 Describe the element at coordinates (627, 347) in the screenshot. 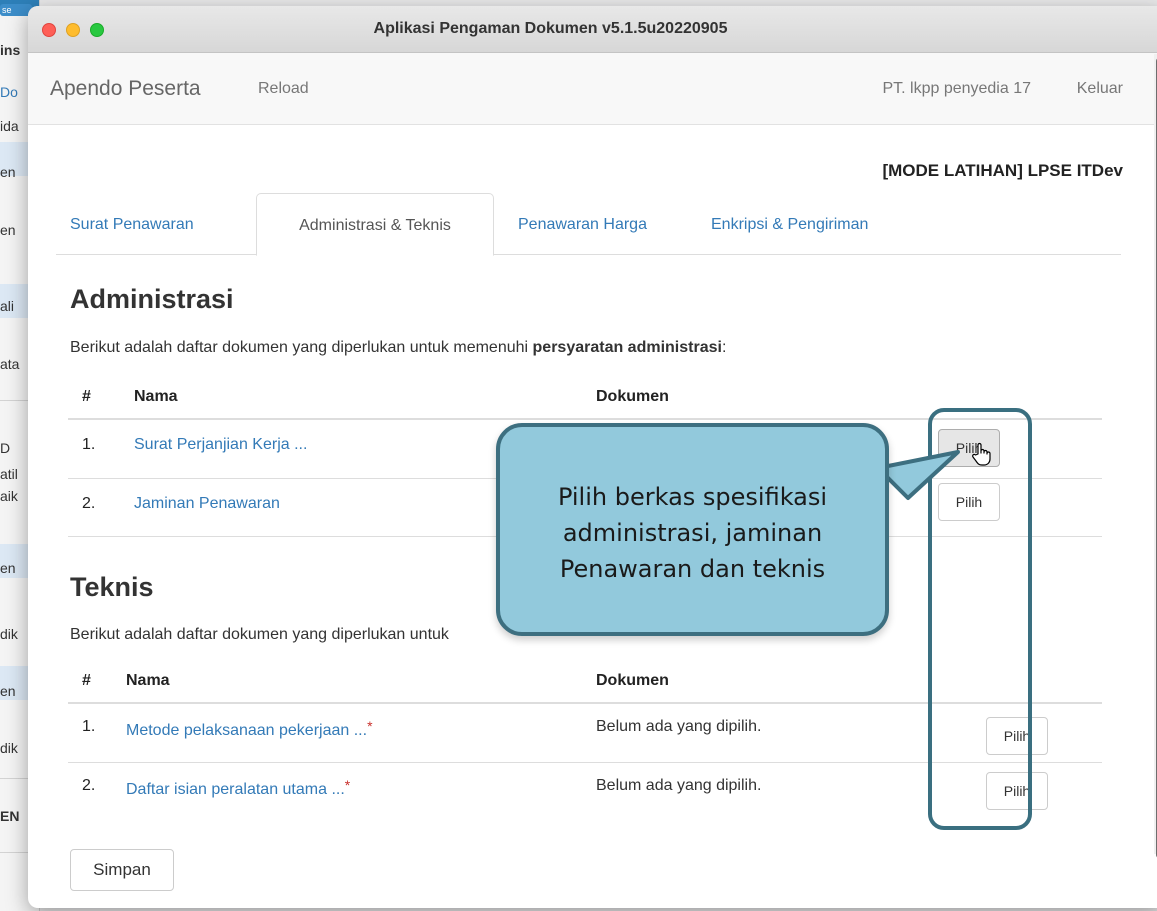

I see `desc-bold: persyaratan administrasi` at that location.